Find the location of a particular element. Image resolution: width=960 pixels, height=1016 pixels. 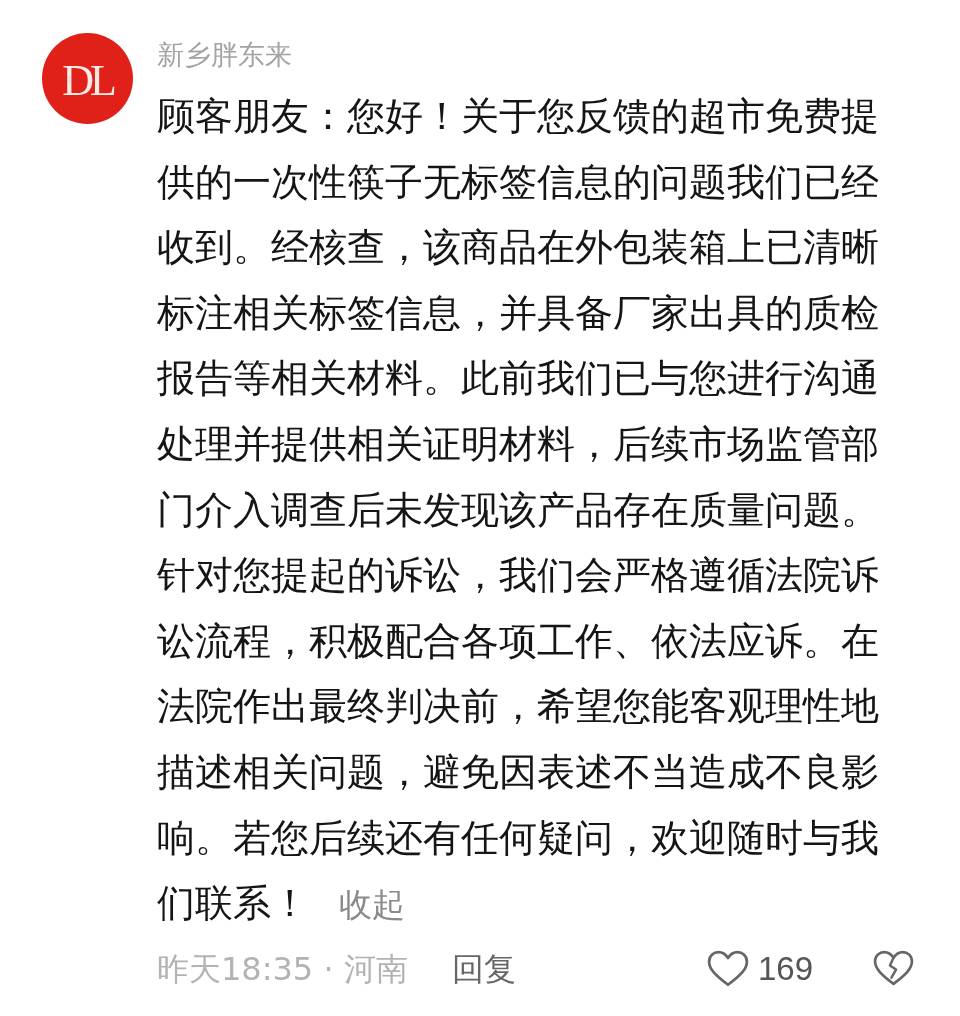

collapse-link: 收起 is located at coordinates (372, 905).